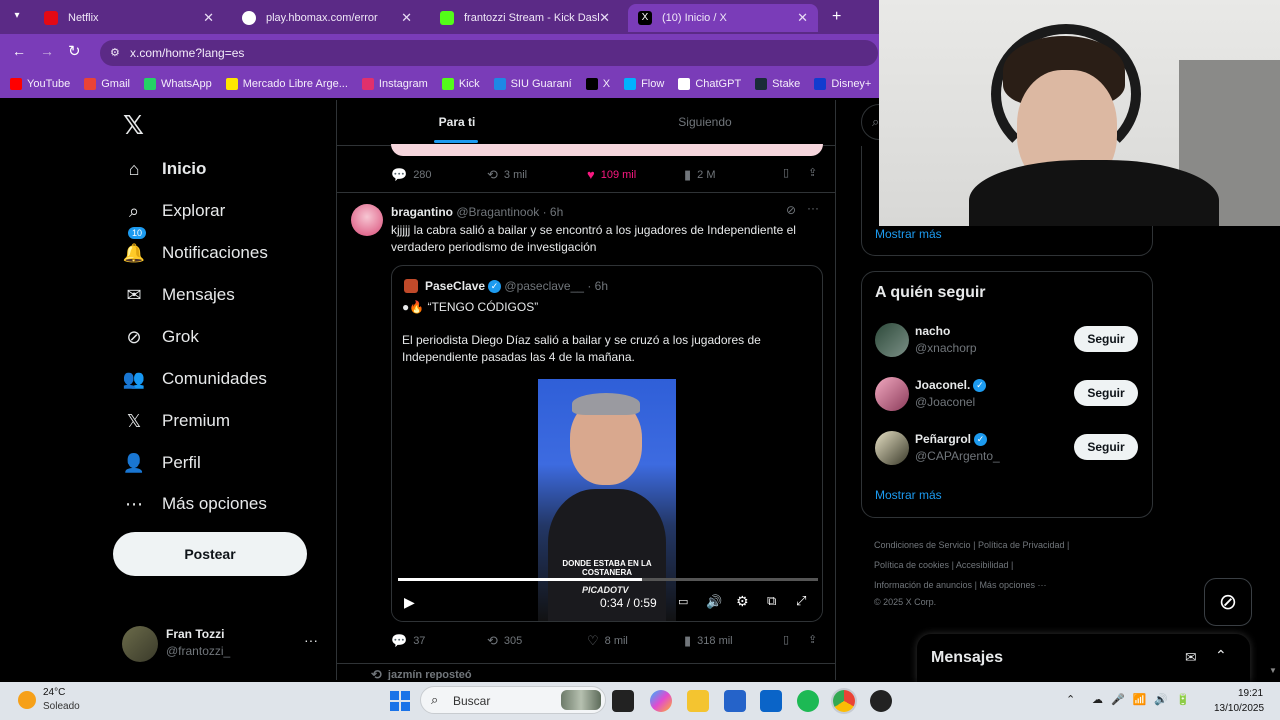 The width and height of the screenshot is (1280, 720). Describe the element at coordinates (173, 211) in the screenshot. I see `nav-item-explore: ⌕ Explorar` at that location.